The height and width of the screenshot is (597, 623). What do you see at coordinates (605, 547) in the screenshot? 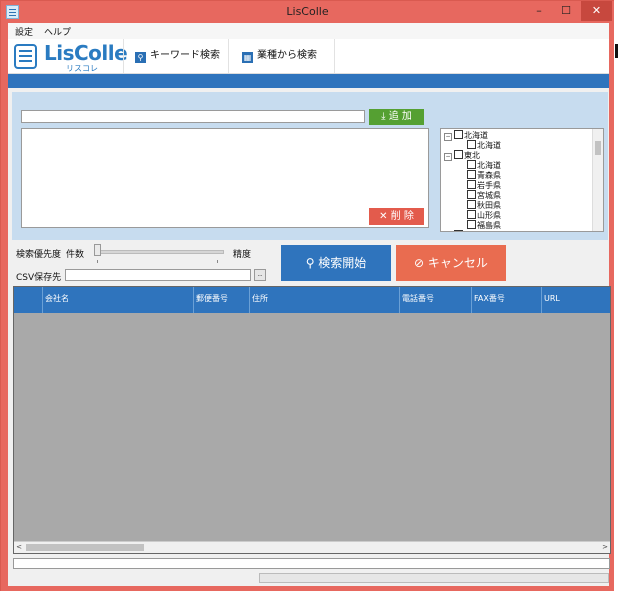
I see `scroll-right-icon: >` at bounding box center [605, 547].